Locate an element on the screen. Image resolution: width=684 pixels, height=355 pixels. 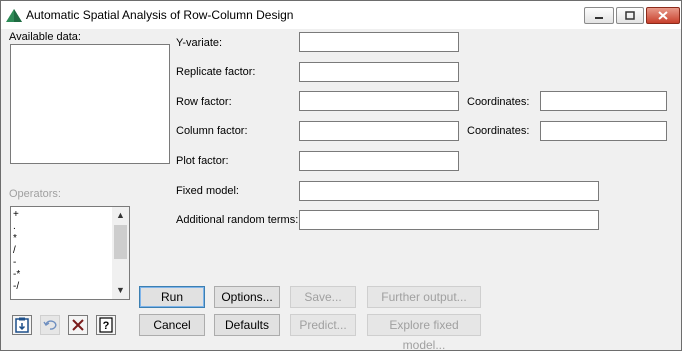
operator-item: . is located at coordinates (63, 227).